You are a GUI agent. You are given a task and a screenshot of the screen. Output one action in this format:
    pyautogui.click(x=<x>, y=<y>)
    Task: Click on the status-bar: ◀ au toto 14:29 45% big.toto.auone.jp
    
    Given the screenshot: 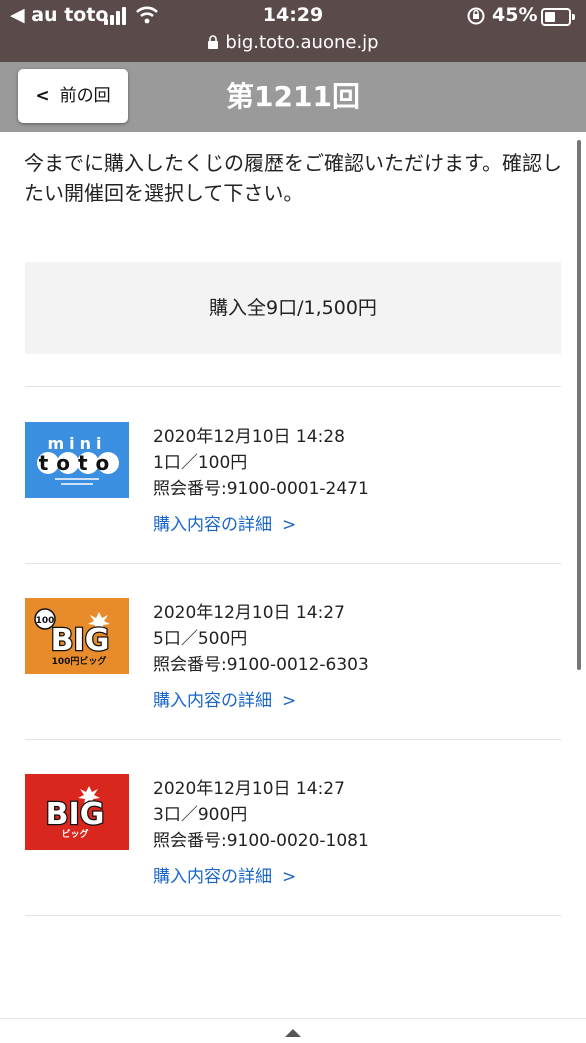 What is the action you would take?
    pyautogui.click(x=293, y=31)
    